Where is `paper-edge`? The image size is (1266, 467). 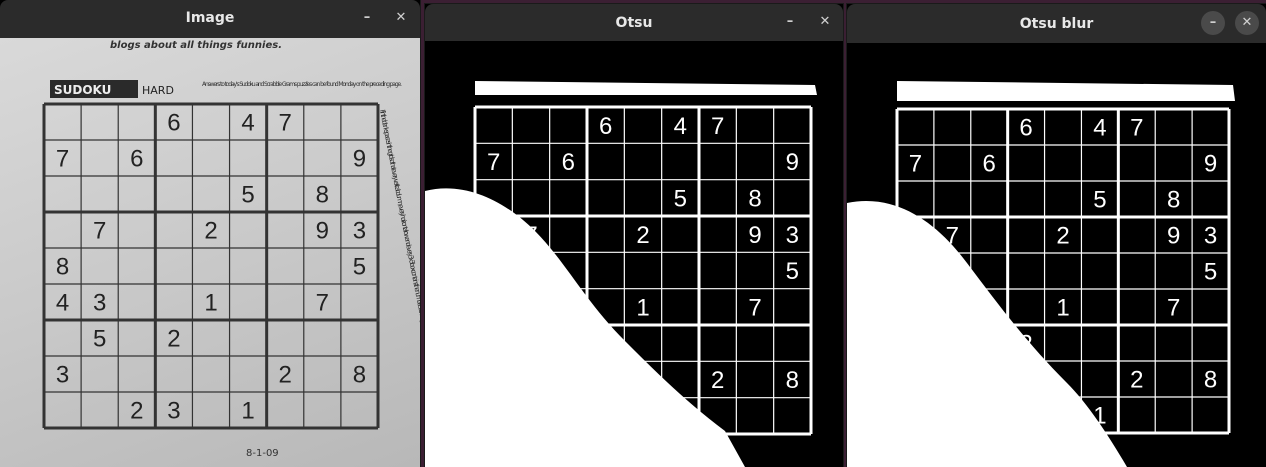
paper-edge is located at coordinates (646, 88).